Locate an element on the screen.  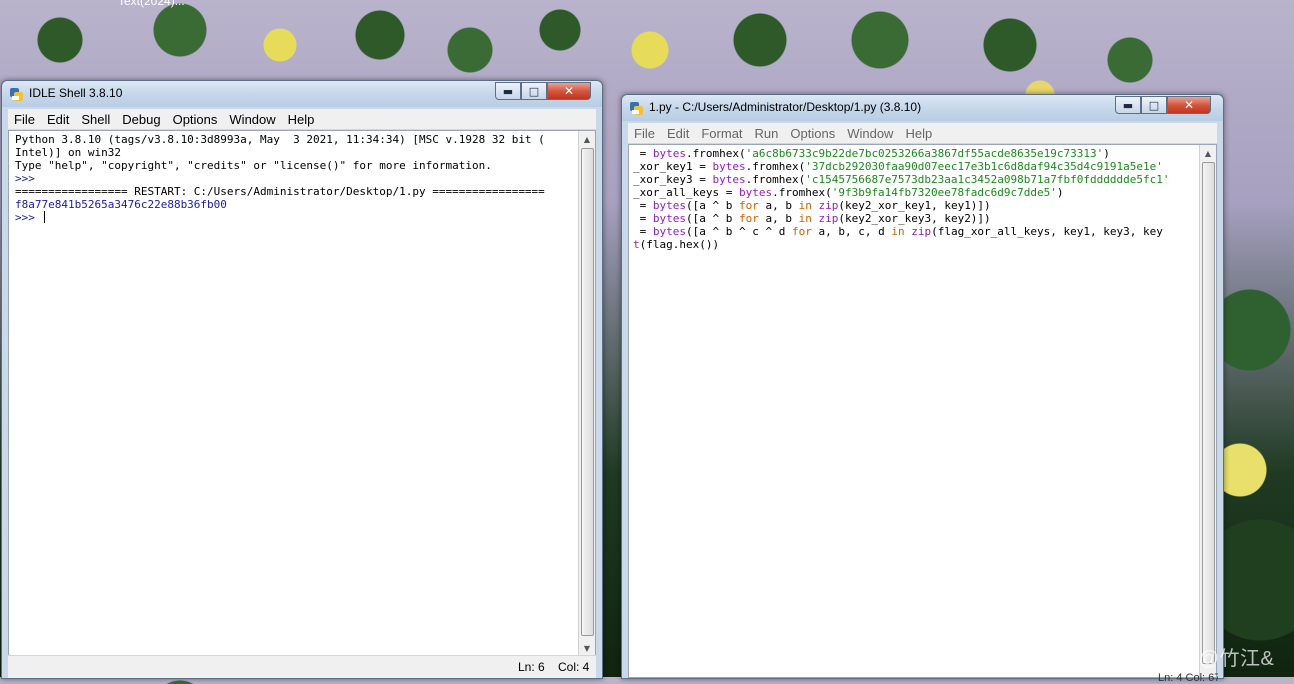
shell-menu-options: Options is located at coordinates (195, 119).